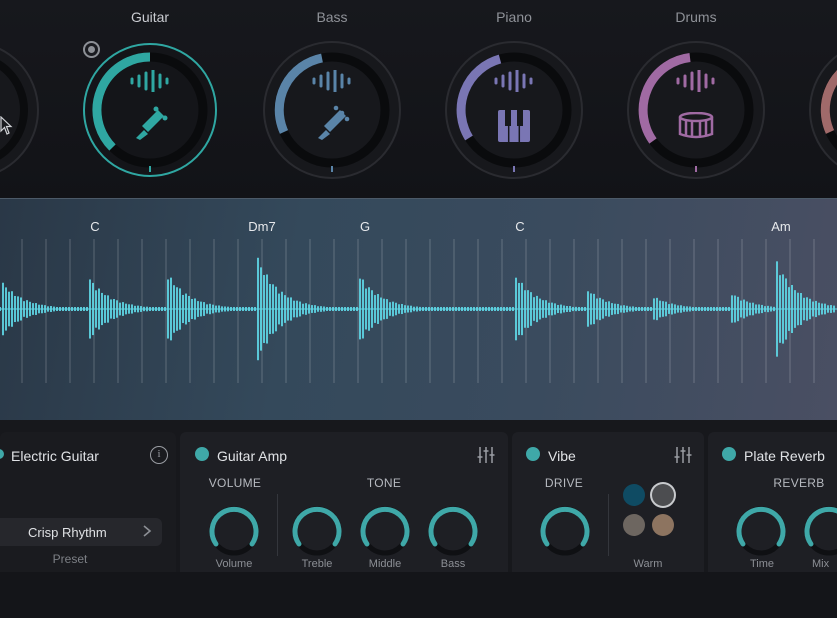 This screenshot has width=837, height=618. What do you see at coordinates (7, 128) in the screenshot?
I see `mouse-cursor-icon` at bounding box center [7, 128].